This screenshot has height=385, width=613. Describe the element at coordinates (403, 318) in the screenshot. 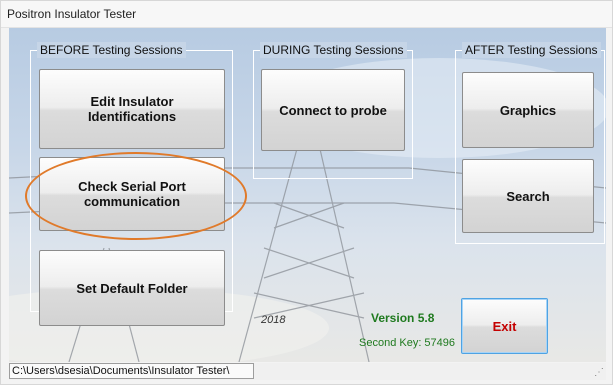

I see `version-label: Version 5.8` at that location.